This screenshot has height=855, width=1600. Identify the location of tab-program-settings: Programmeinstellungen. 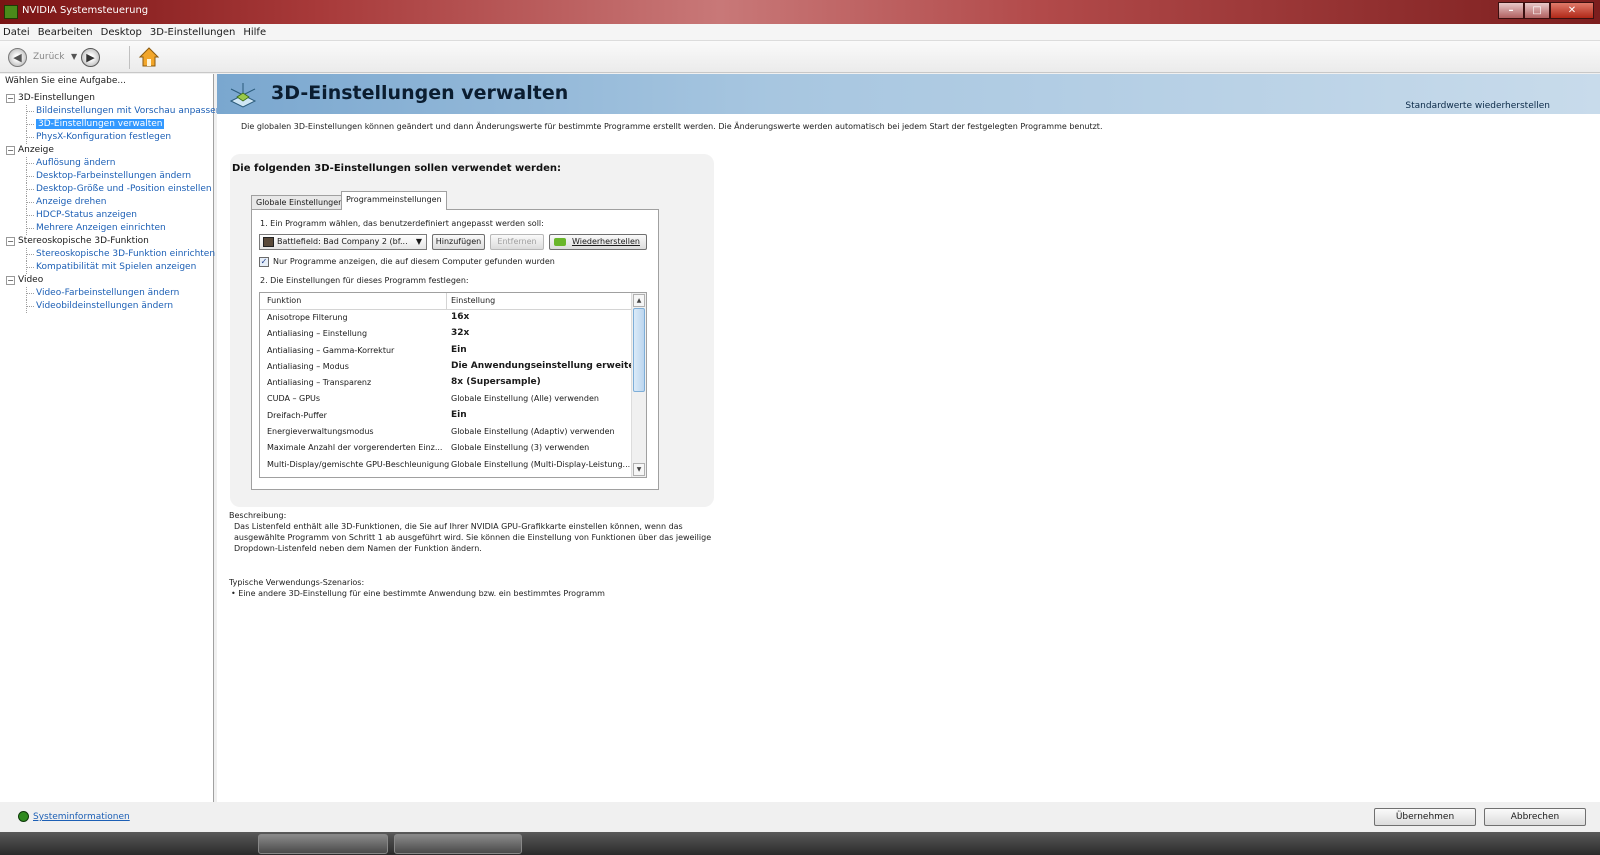
(394, 200).